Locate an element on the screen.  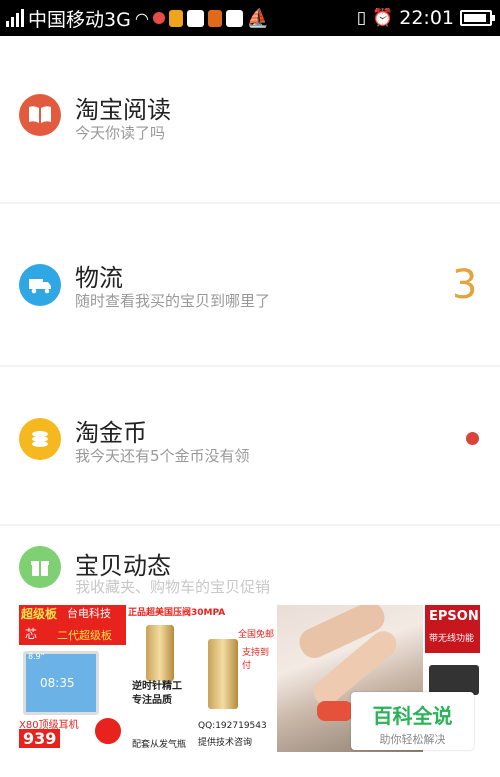
promo-text: 08:35 is located at coordinates (57, 683).